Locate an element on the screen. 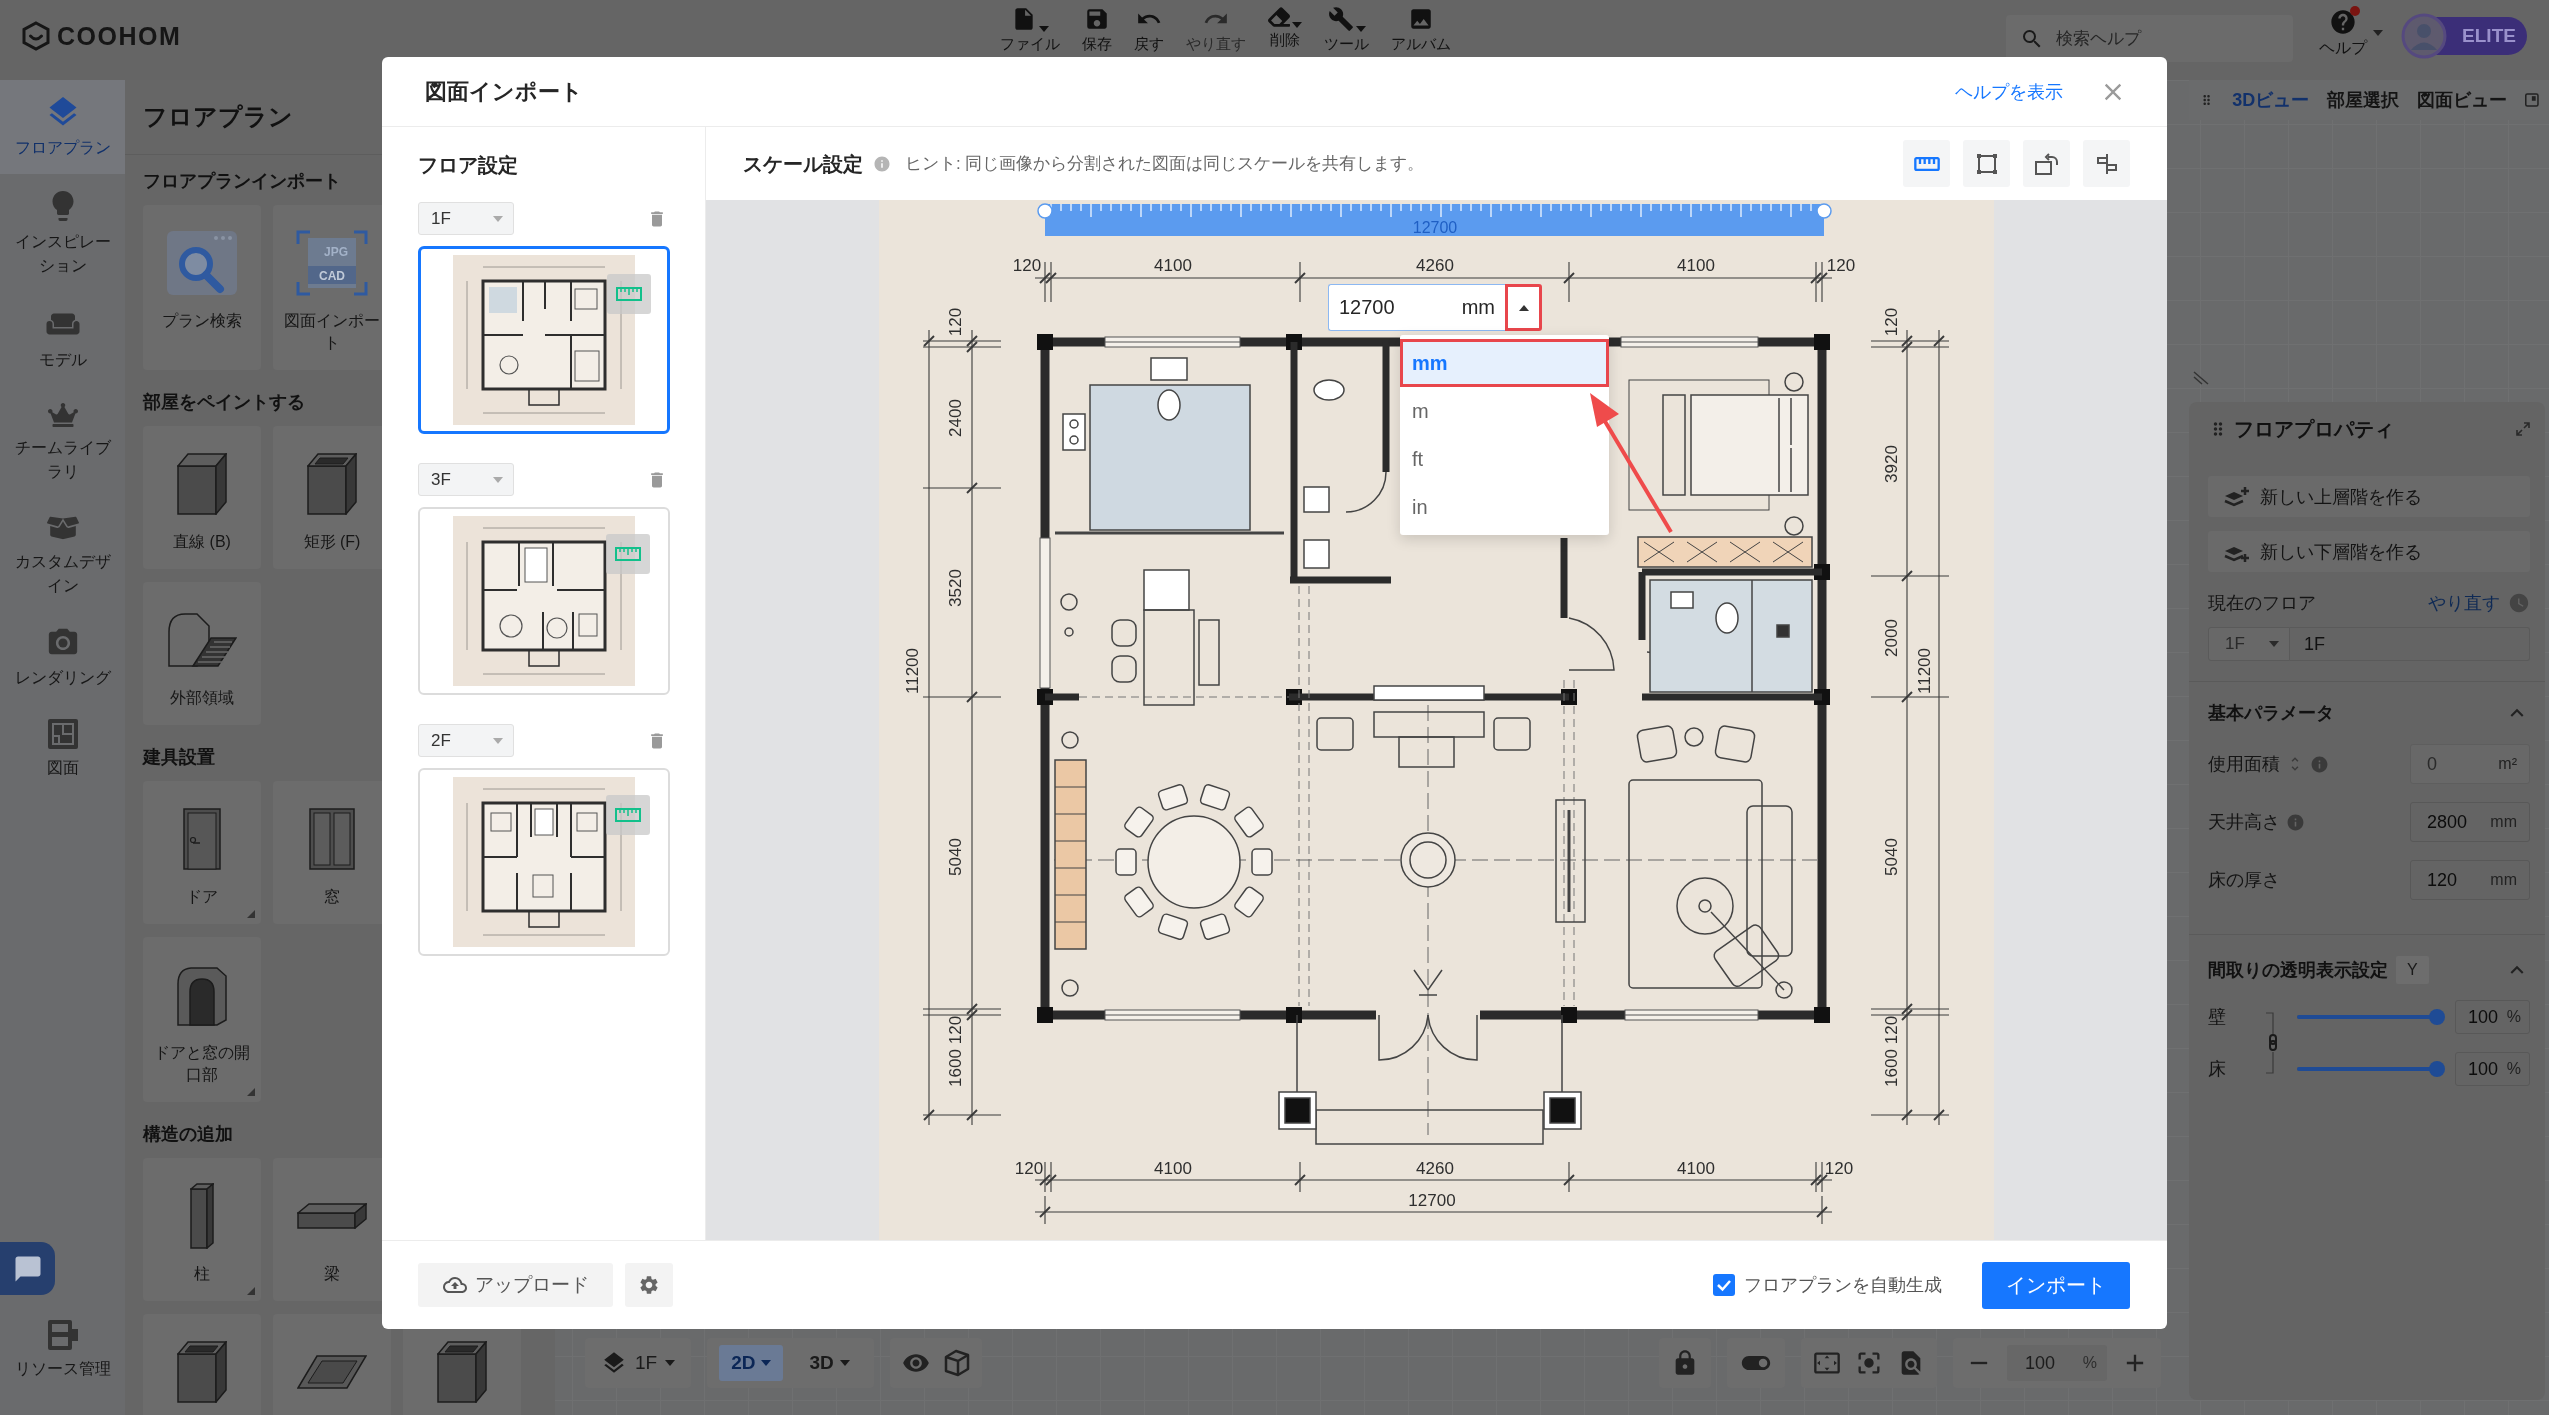  dimension-label: 5040 is located at coordinates (955, 857).